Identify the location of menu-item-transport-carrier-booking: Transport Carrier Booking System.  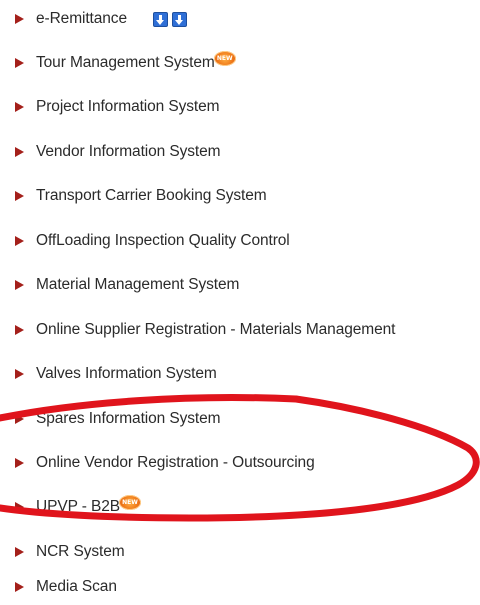
(133, 196).